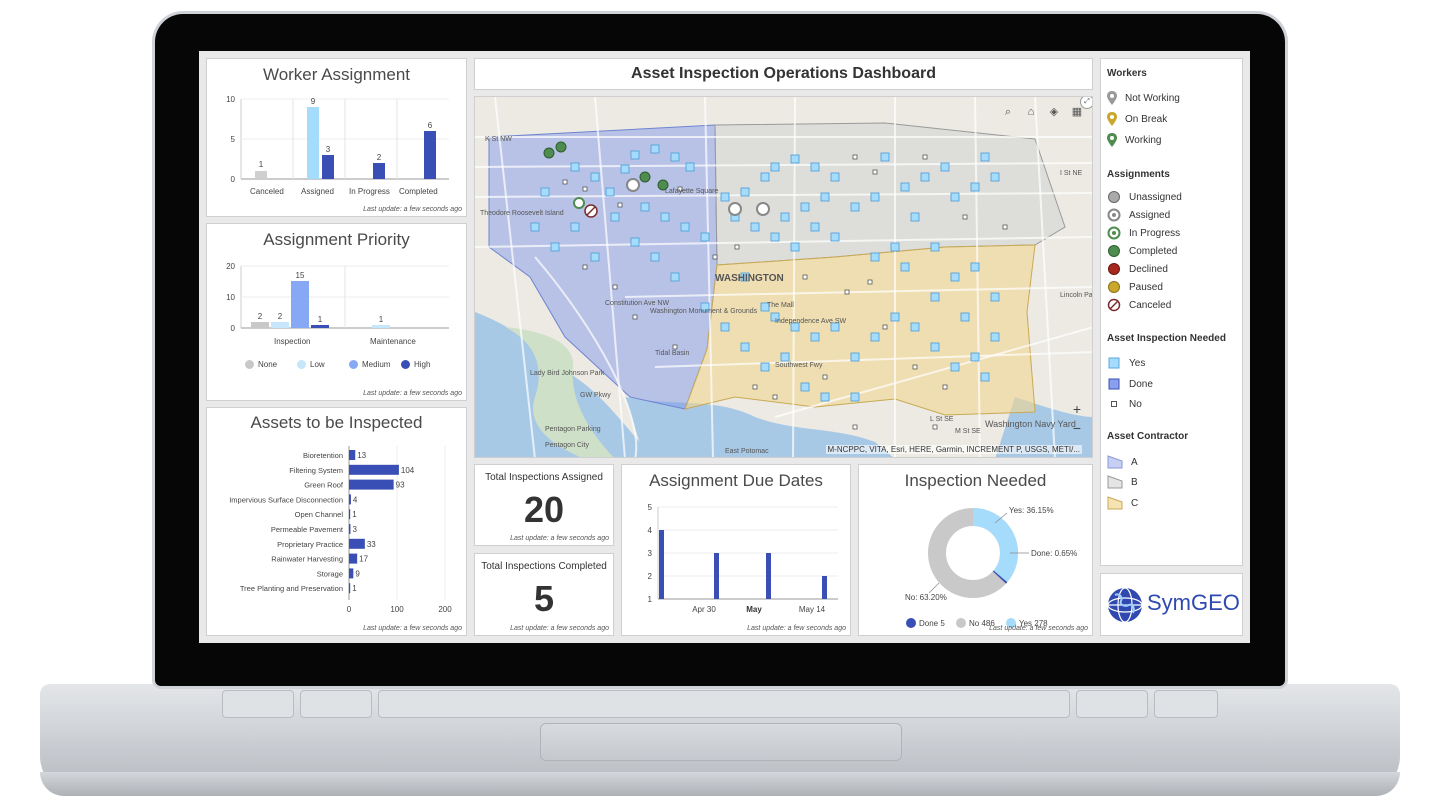  Describe the element at coordinates (579, 203) in the screenshot. I see `assignment-marker-in-progress` at that location.